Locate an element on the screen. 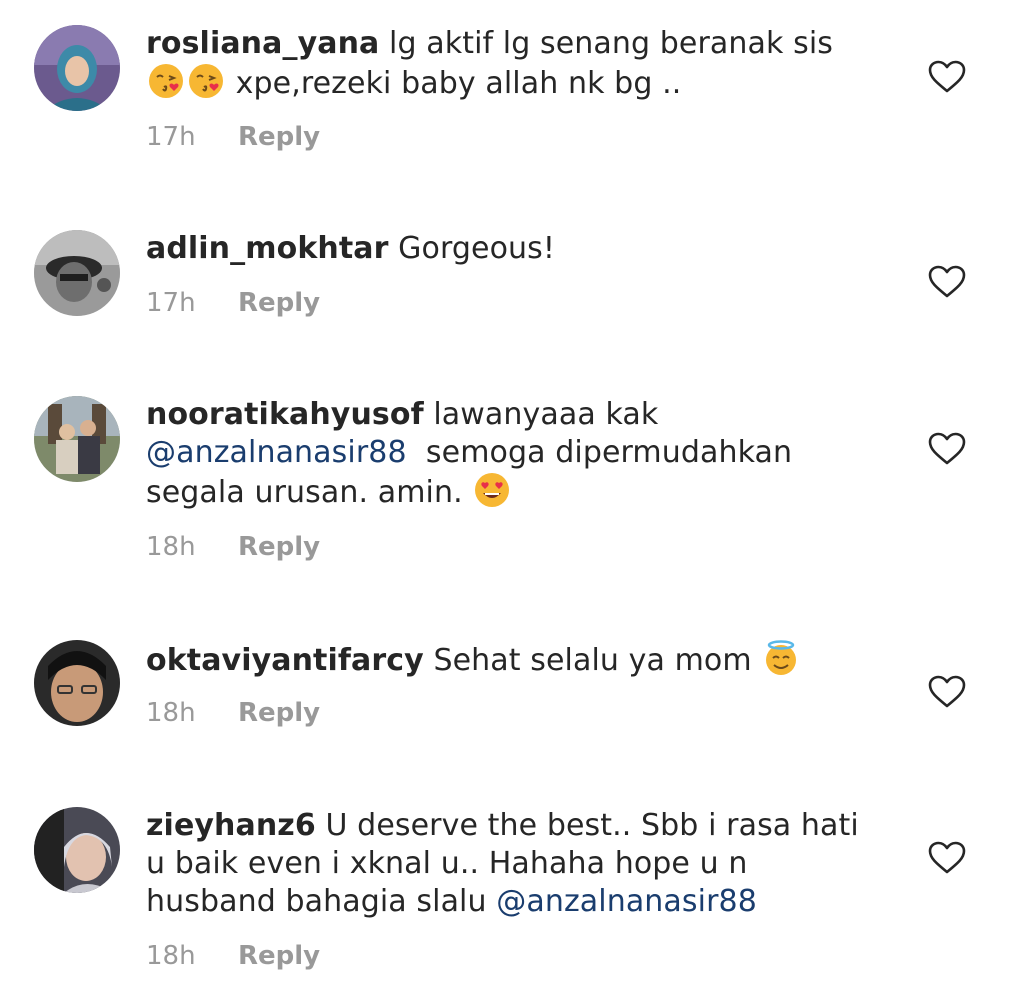  comment-username: adlin_mokhtar is located at coordinates (267, 248).